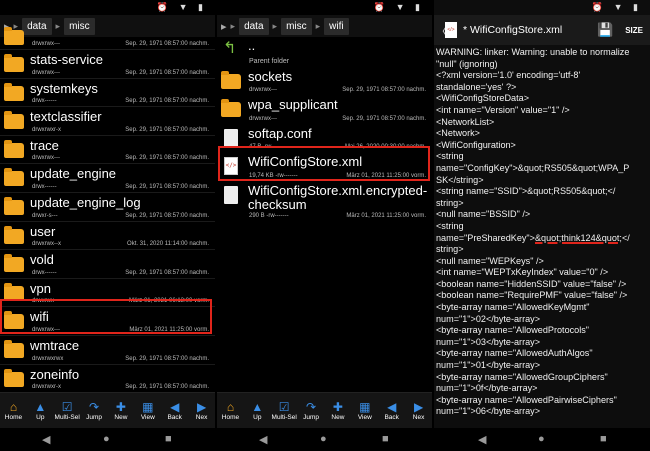 The image size is (650, 451). What do you see at coordinates (13, 407) in the screenshot?
I see `home-icon: ⌂` at bounding box center [13, 407].